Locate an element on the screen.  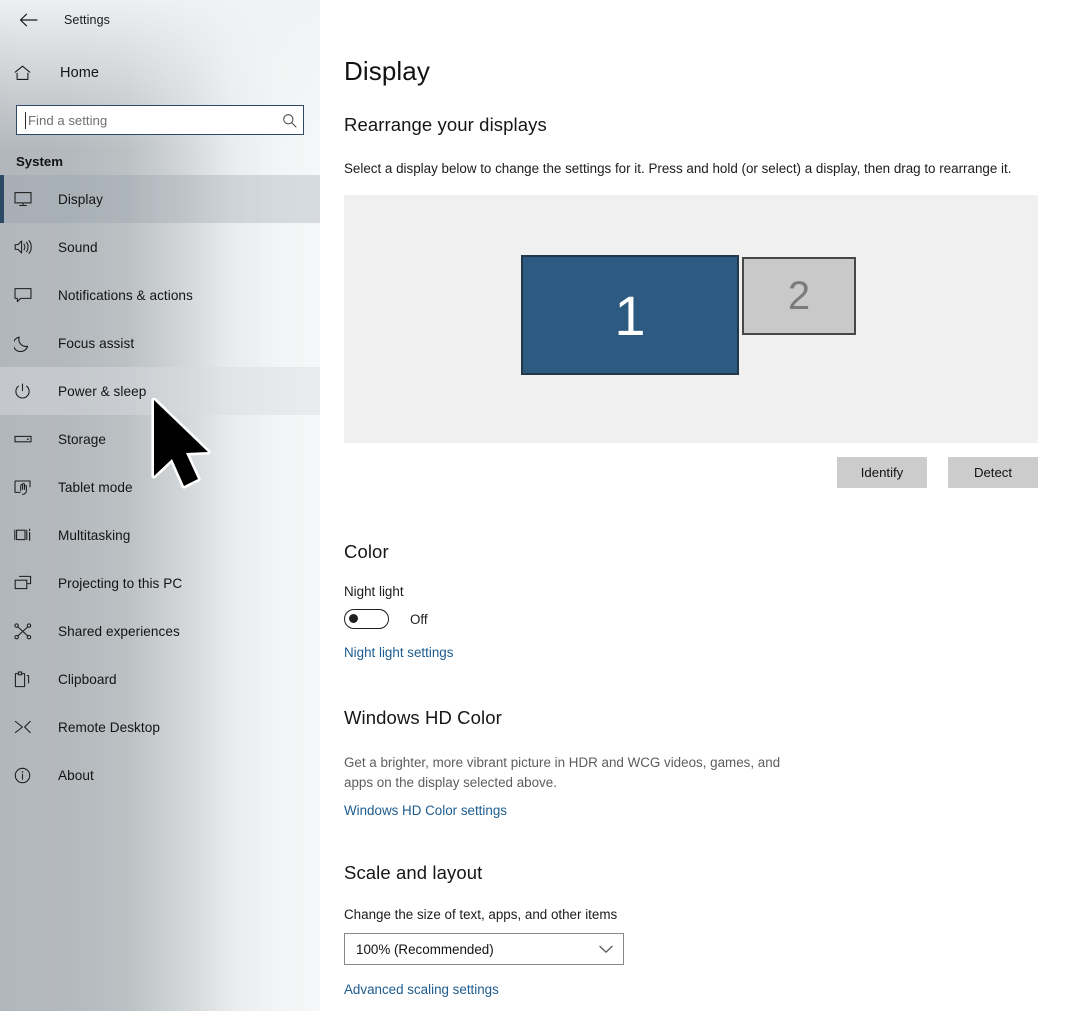
sidebar-item-label: Remote Desktop is located at coordinates (109, 727).